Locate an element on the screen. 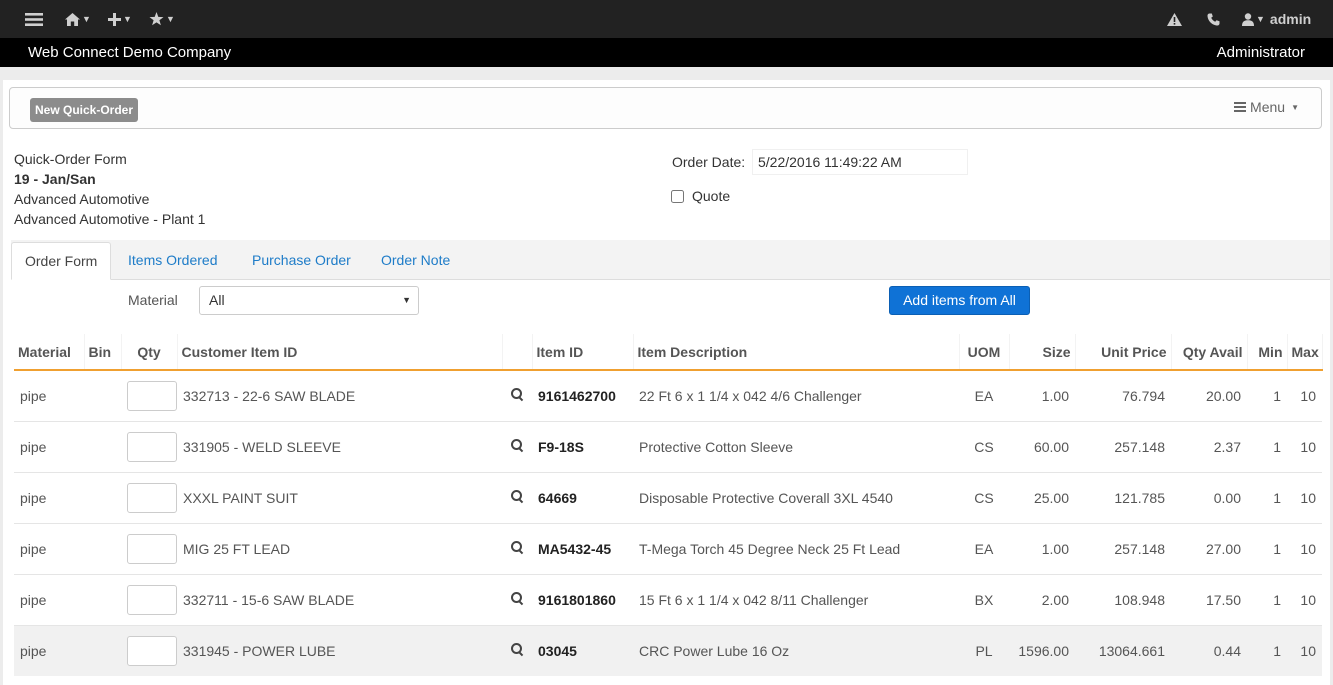  tab-order-note: Order Note is located at coordinates (415, 261).